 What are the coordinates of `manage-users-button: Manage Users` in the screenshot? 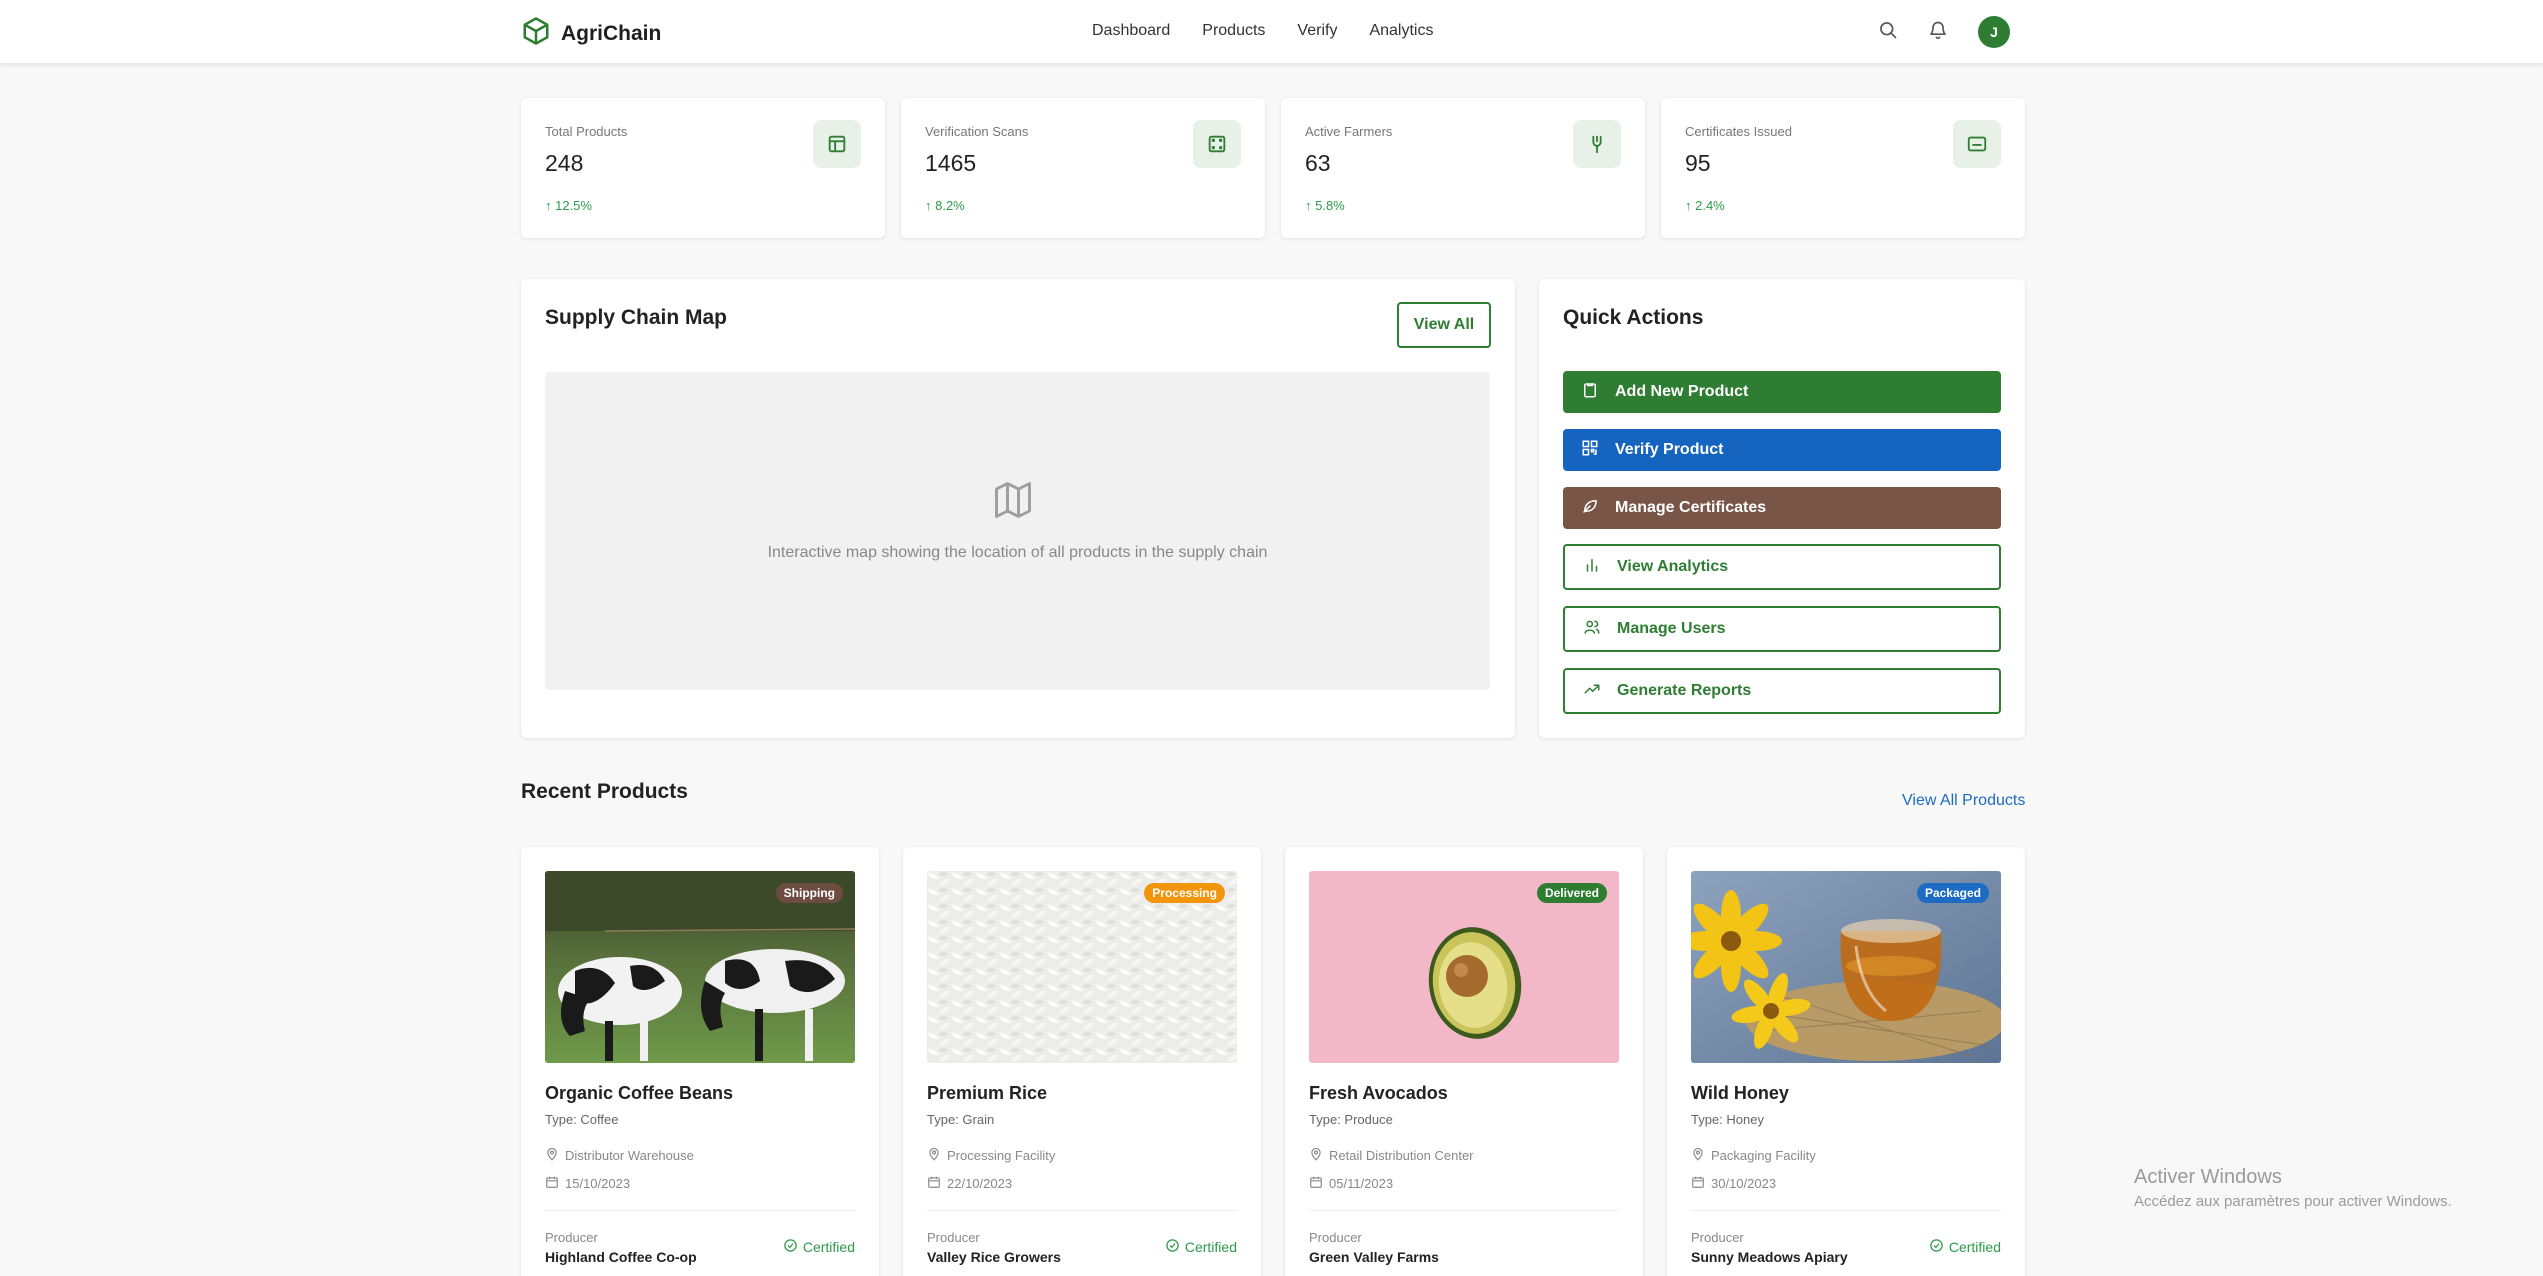 It's located at (1782, 629).